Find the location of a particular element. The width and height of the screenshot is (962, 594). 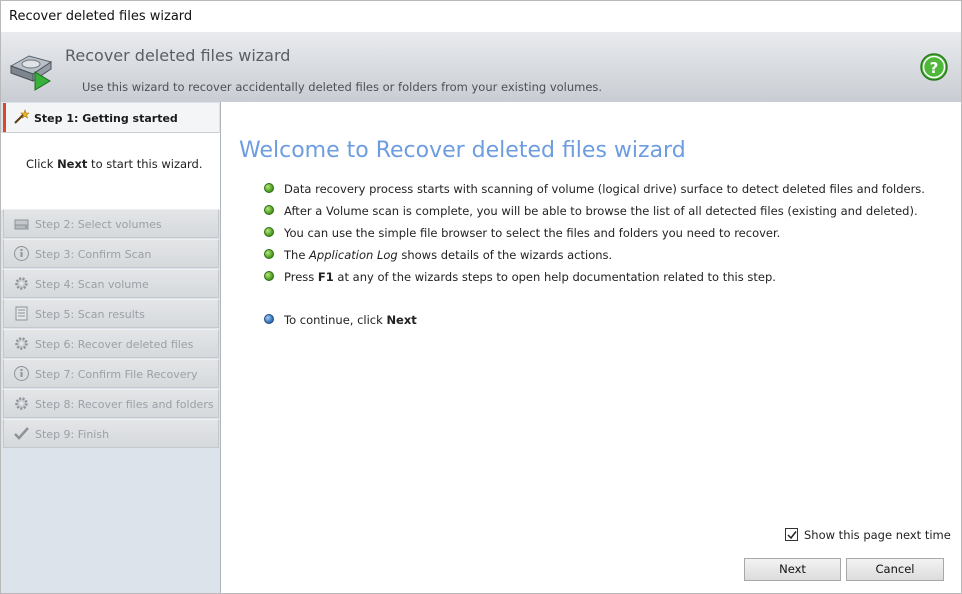

step-3-confirm-scan: Step 3: Confirm Scan is located at coordinates (111, 253).